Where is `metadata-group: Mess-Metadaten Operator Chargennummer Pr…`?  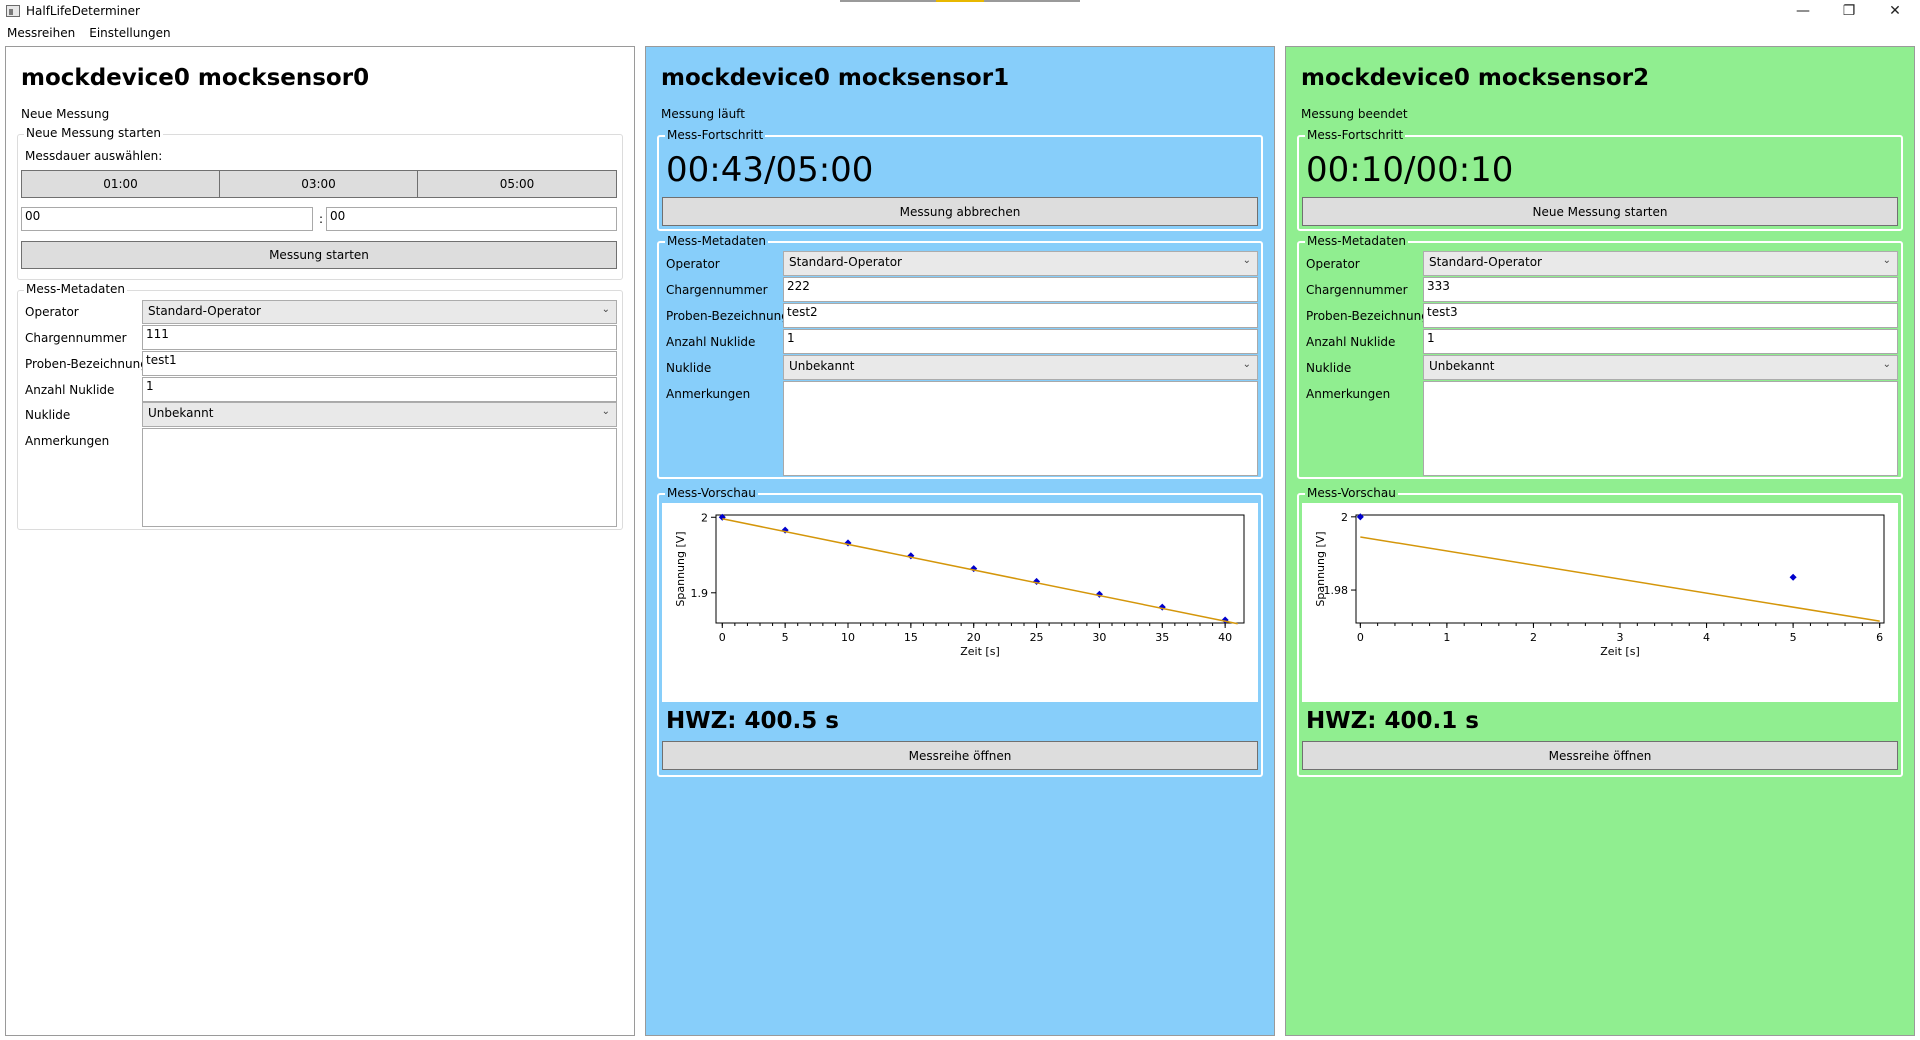 metadata-group: Mess-Metadaten Operator Chargennummer Pr… is located at coordinates (1600, 356).